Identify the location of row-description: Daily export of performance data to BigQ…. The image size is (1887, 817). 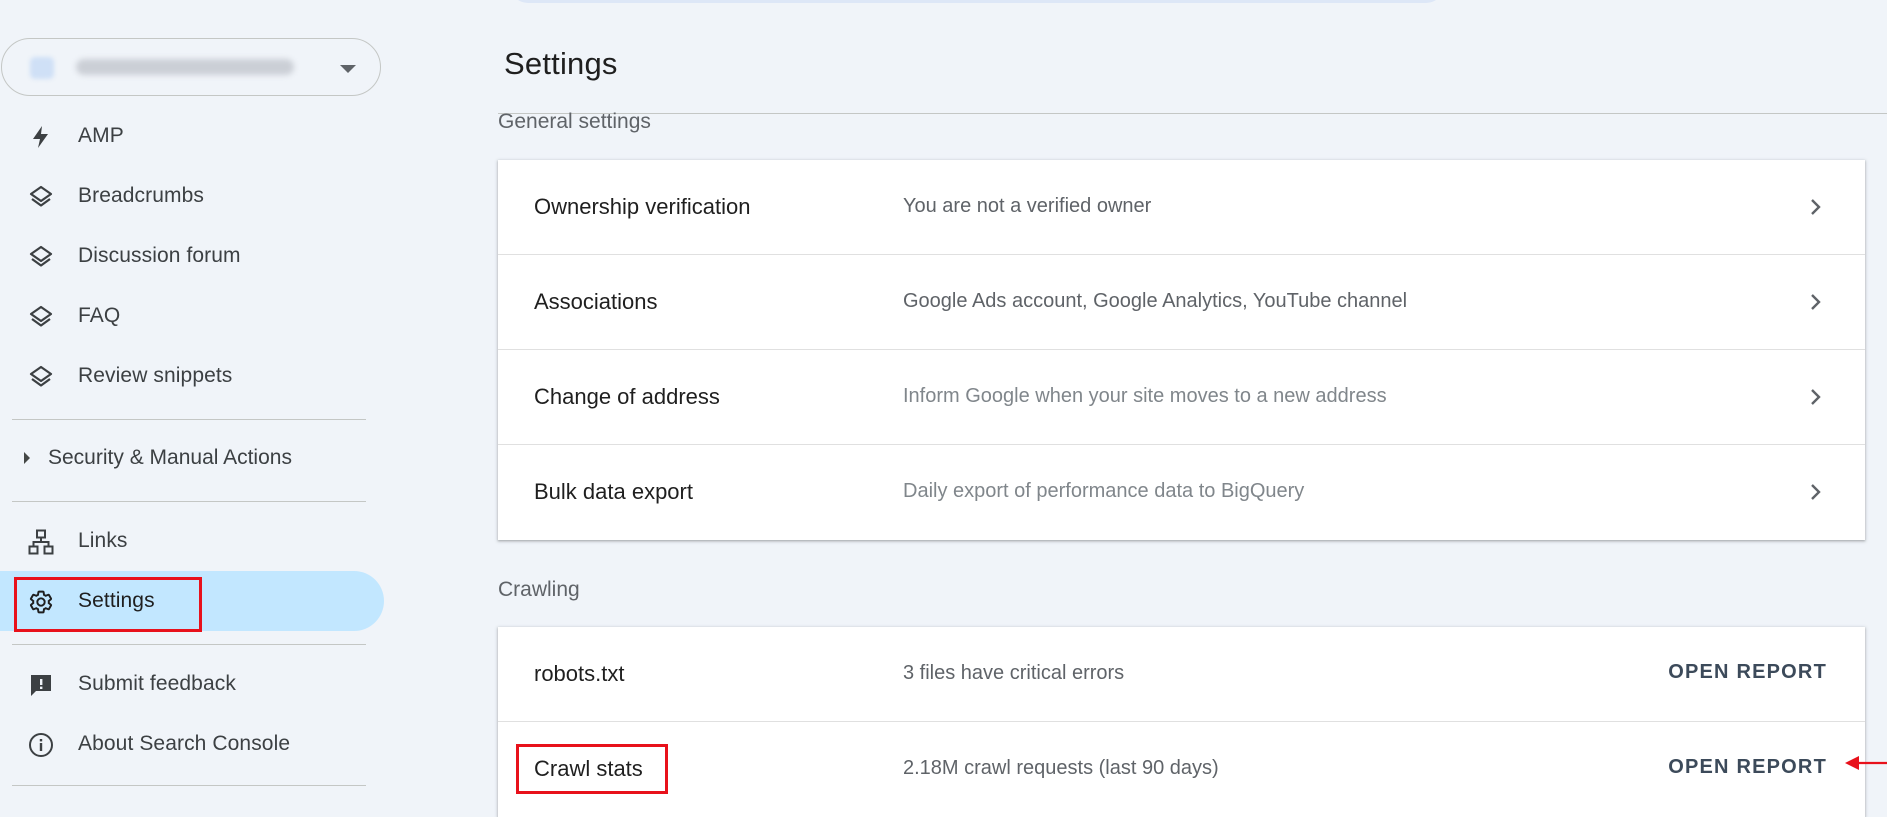
(1104, 491).